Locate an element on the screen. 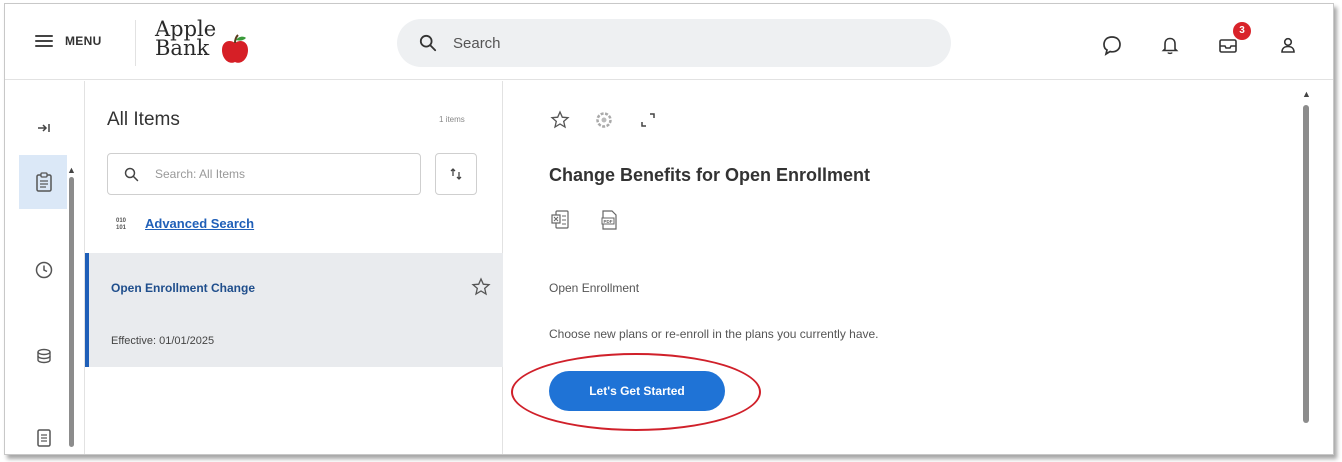 The width and height of the screenshot is (1342, 462). profile-icon is located at coordinates (1288, 45).